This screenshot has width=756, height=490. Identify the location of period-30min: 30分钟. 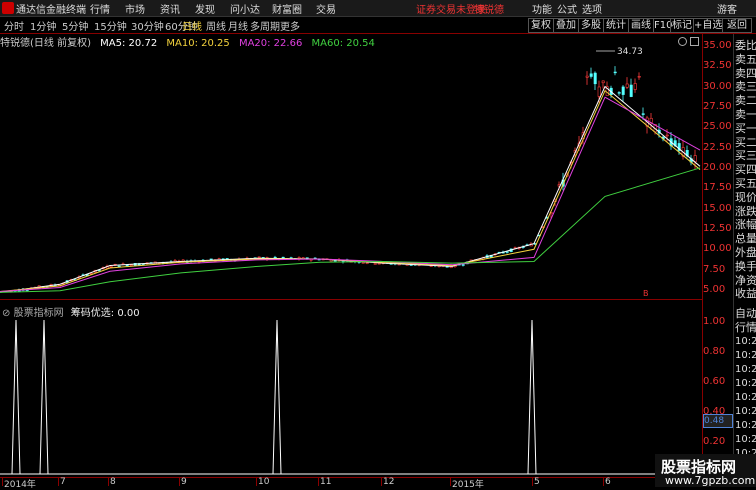
(147, 25).